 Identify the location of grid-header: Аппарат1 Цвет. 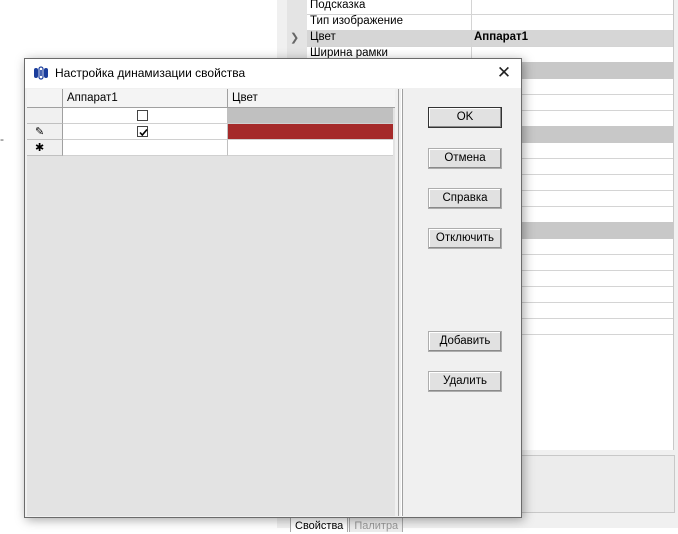
(211, 98).